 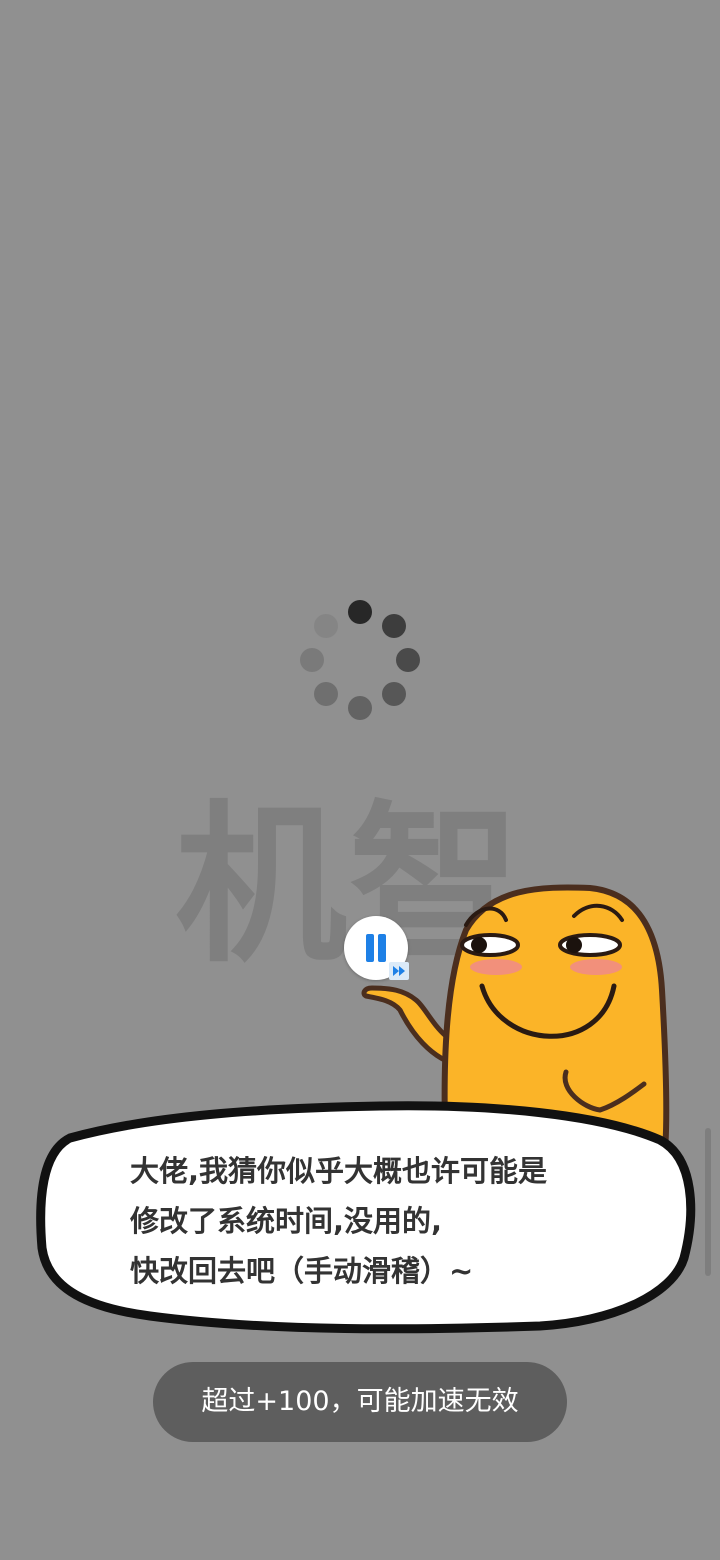 What do you see at coordinates (286, 1221) in the screenshot?
I see `speech-line: 修改了系统时间,没用的,` at bounding box center [286, 1221].